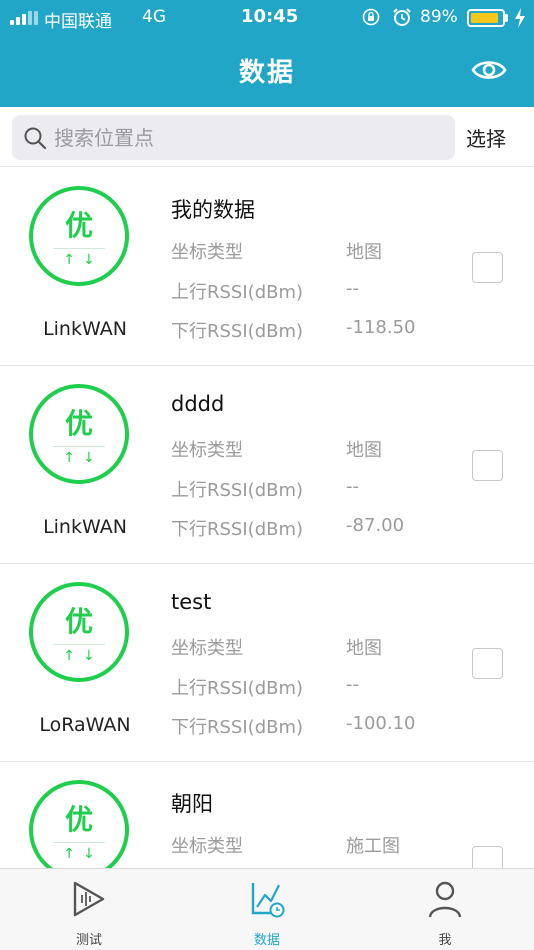 This screenshot has height=950, width=534. What do you see at coordinates (268, 900) in the screenshot?
I see `chart-clock-icon` at bounding box center [268, 900].